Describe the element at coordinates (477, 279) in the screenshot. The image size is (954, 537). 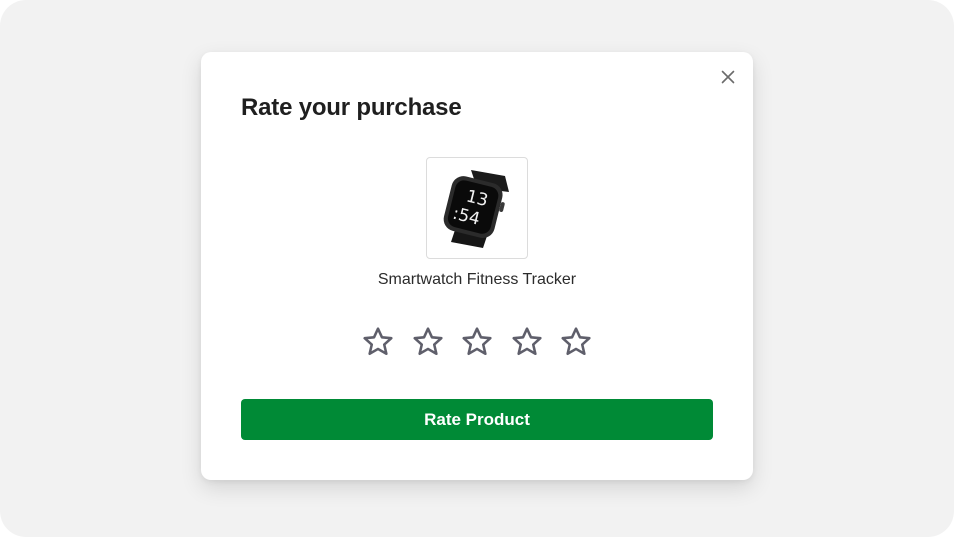
I see `product-name: Smartwatch Fitness Tracker` at that location.